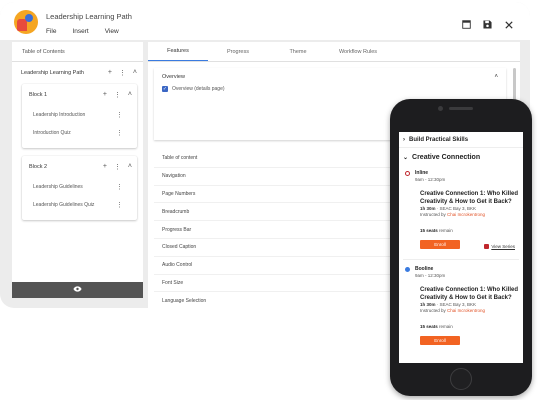  I want to click on list-item: Introduction Quiz ⋮, so click(79, 136).